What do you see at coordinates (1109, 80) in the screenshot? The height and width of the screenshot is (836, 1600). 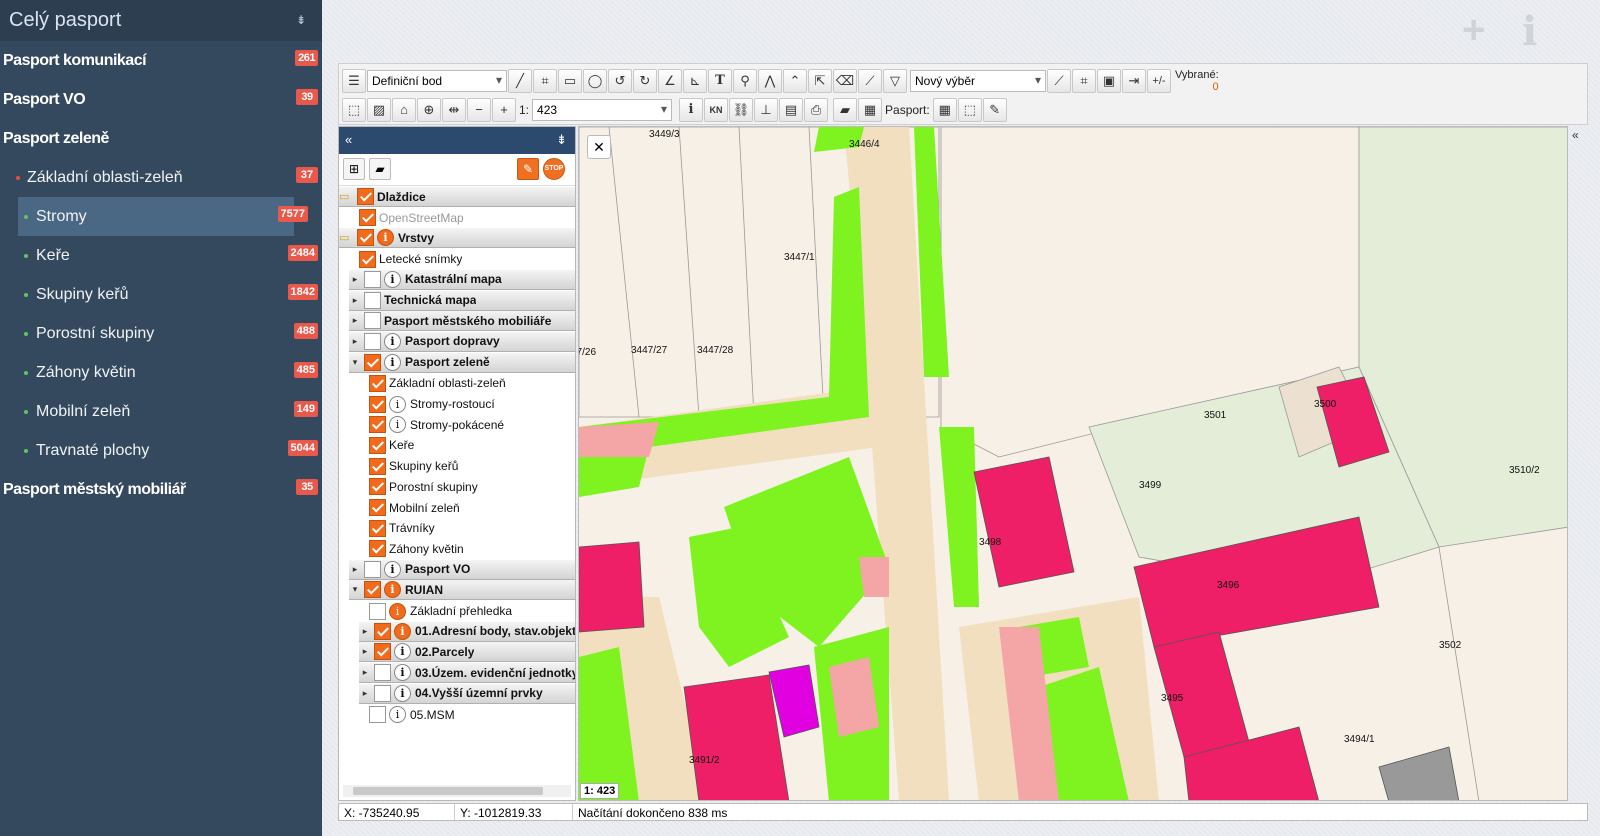 I see `select-rect-icon: ▣` at bounding box center [1109, 80].